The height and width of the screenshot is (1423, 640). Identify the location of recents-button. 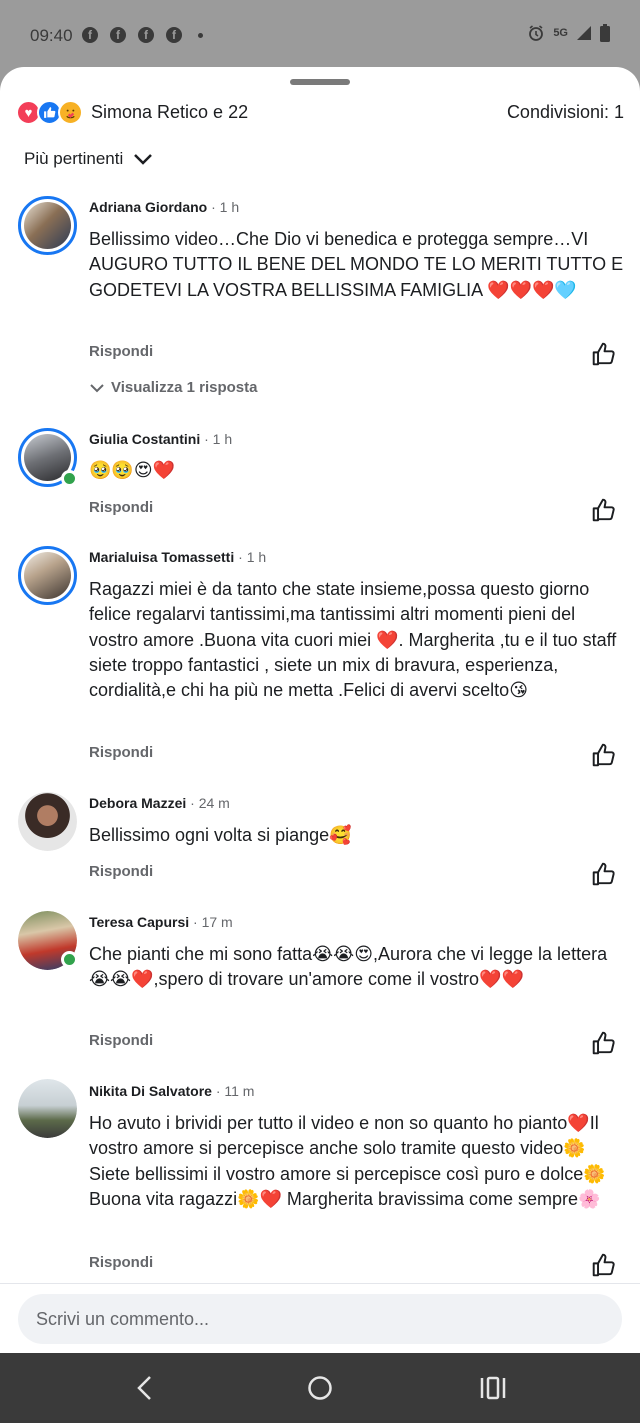
(493, 1388).